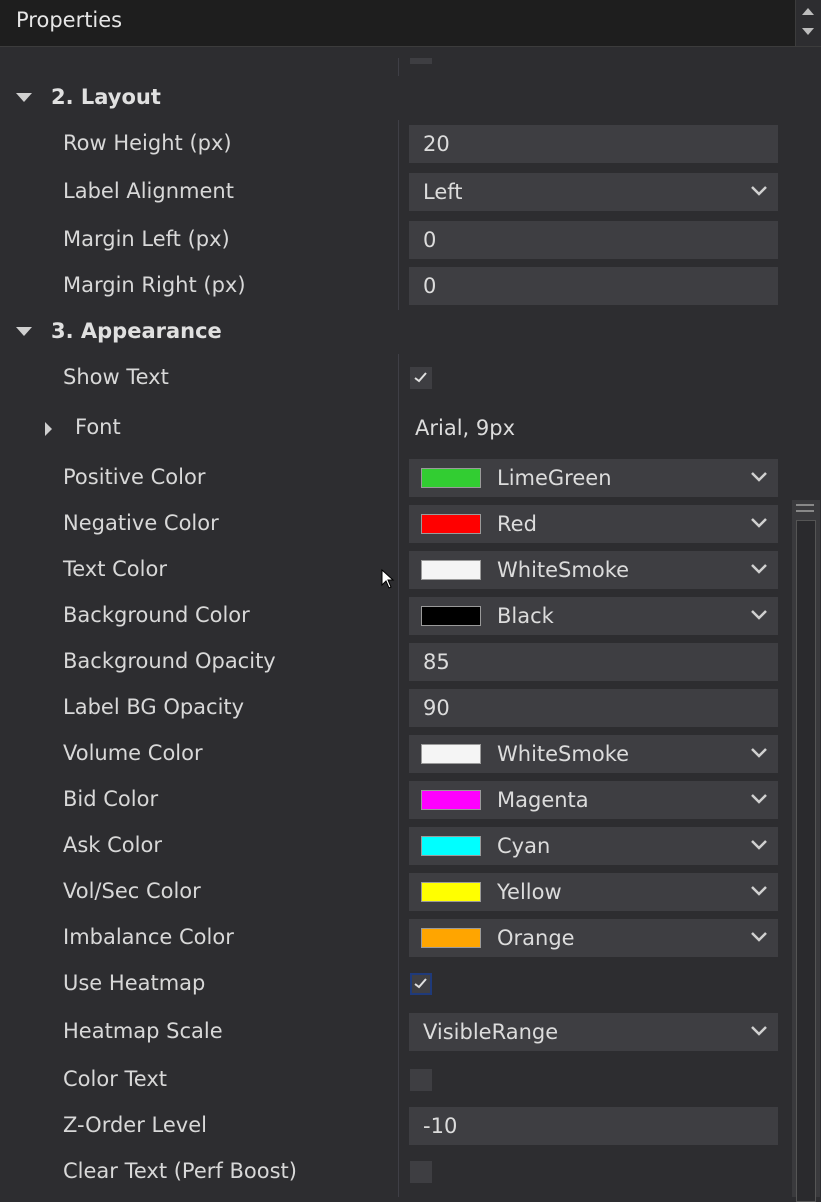 This screenshot has height=1202, width=821. I want to click on property-label: Label BG Opacity, so click(154, 707).